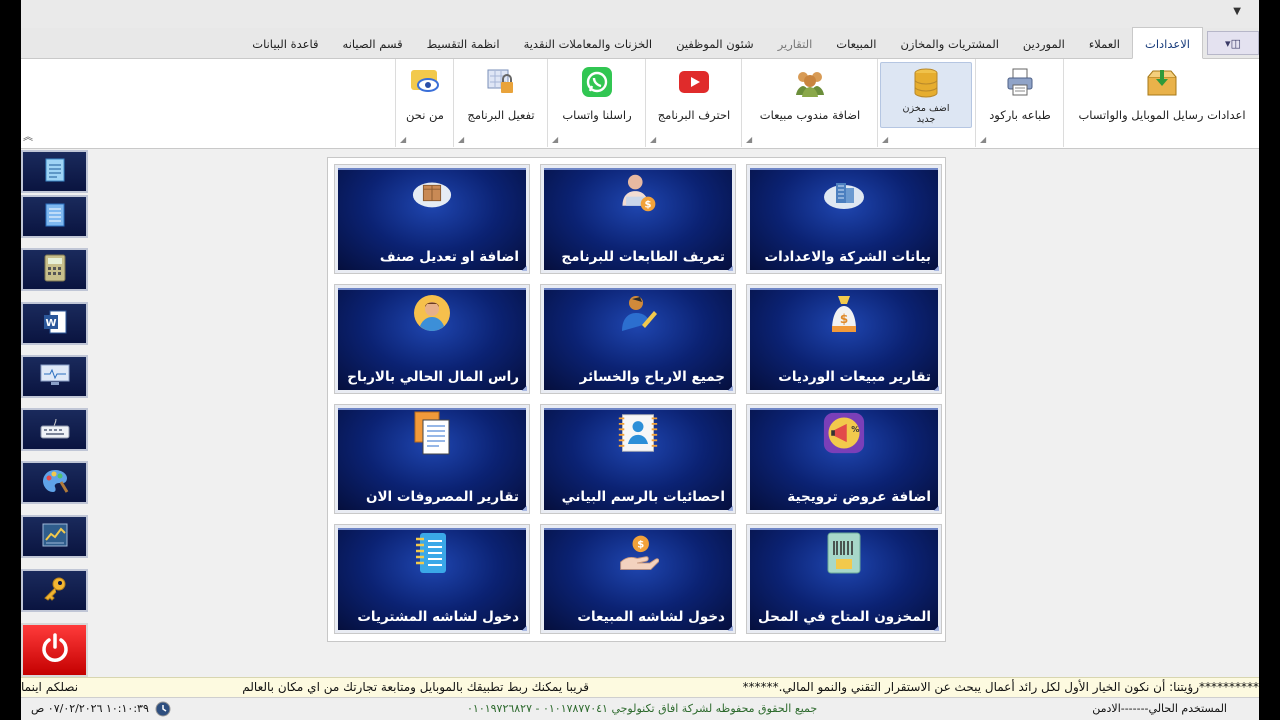  I want to click on title-strip: ▼, so click(640, 14).